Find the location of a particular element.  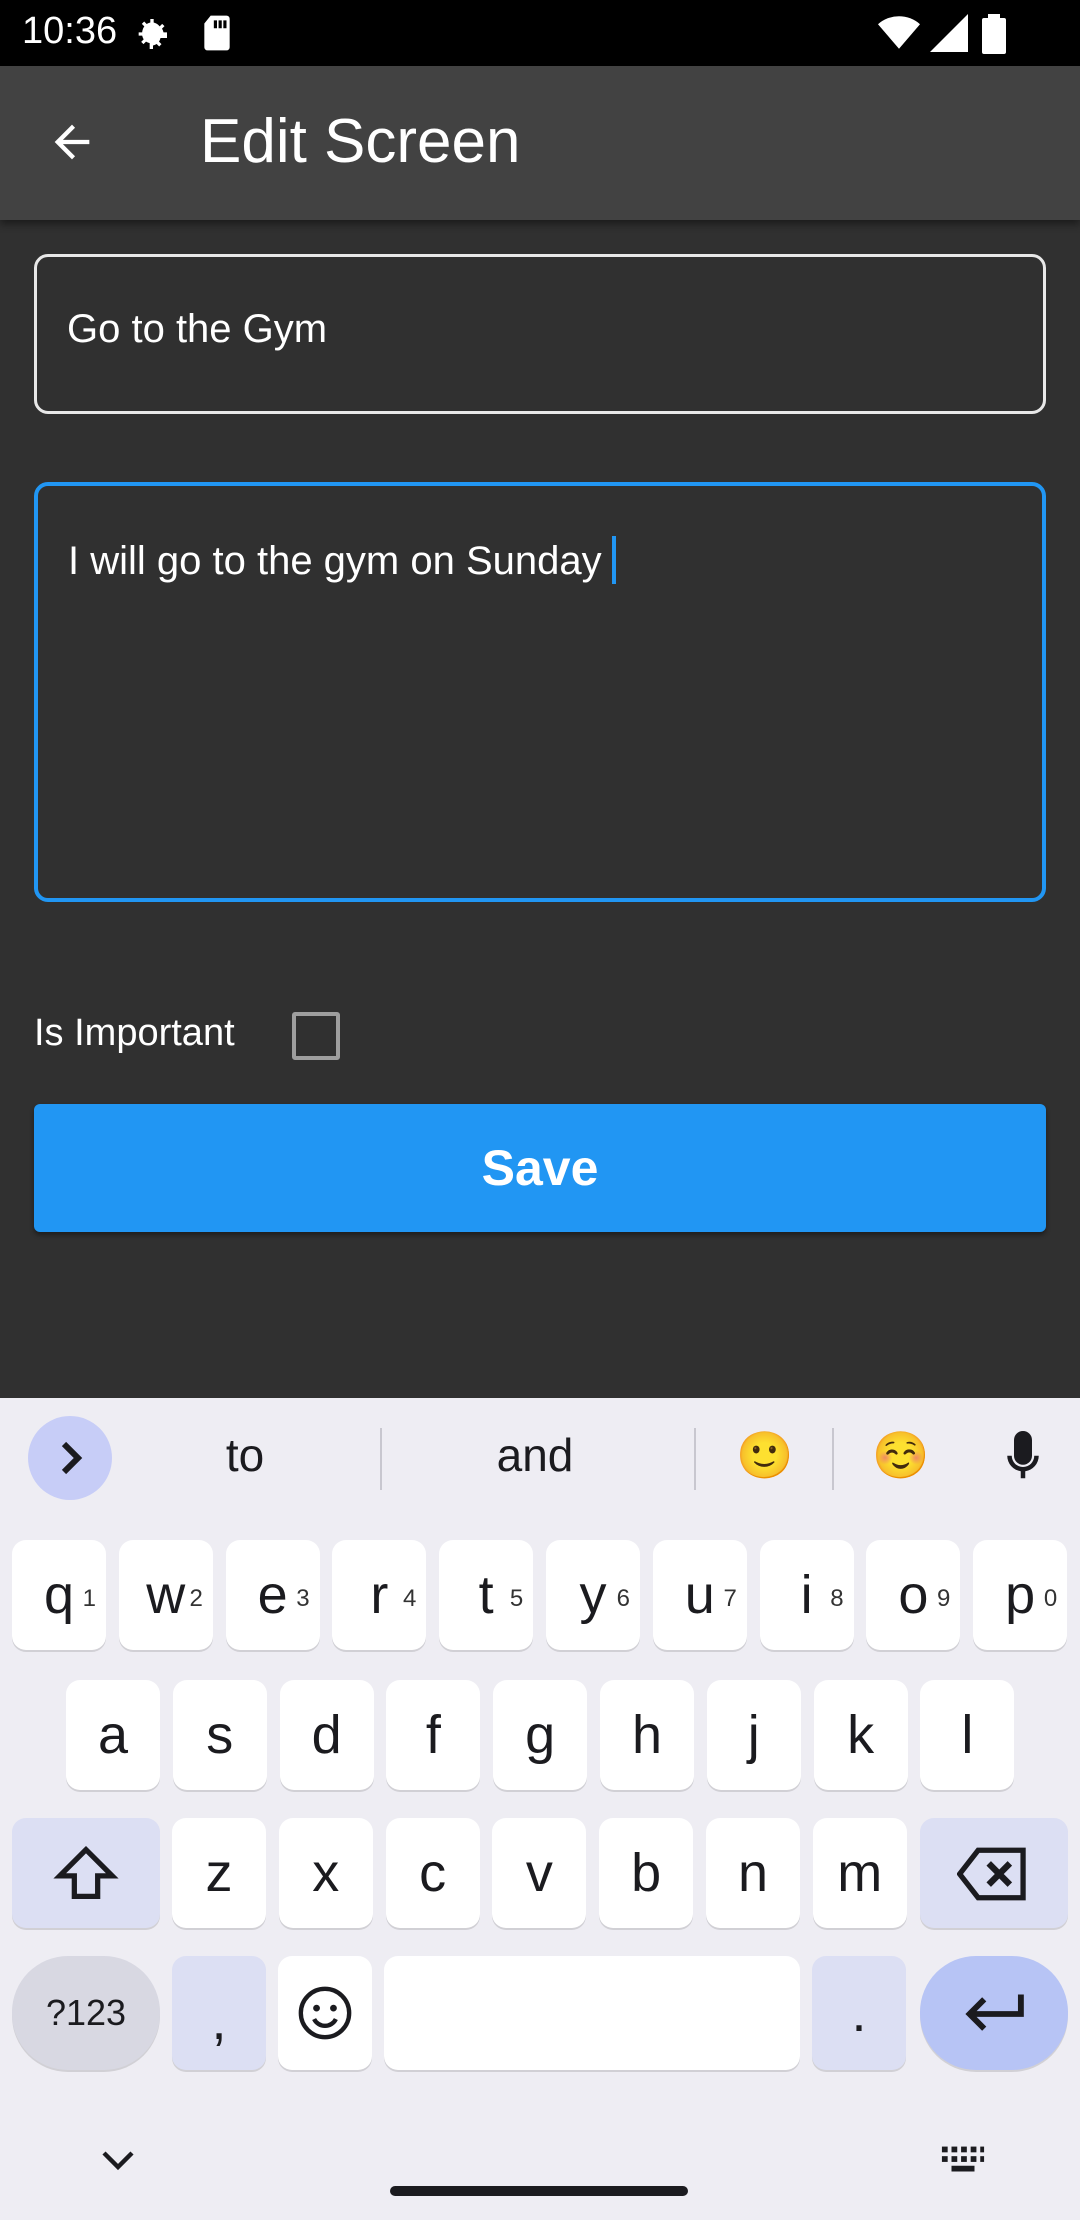

period-key-label: . is located at coordinates (859, 2013).